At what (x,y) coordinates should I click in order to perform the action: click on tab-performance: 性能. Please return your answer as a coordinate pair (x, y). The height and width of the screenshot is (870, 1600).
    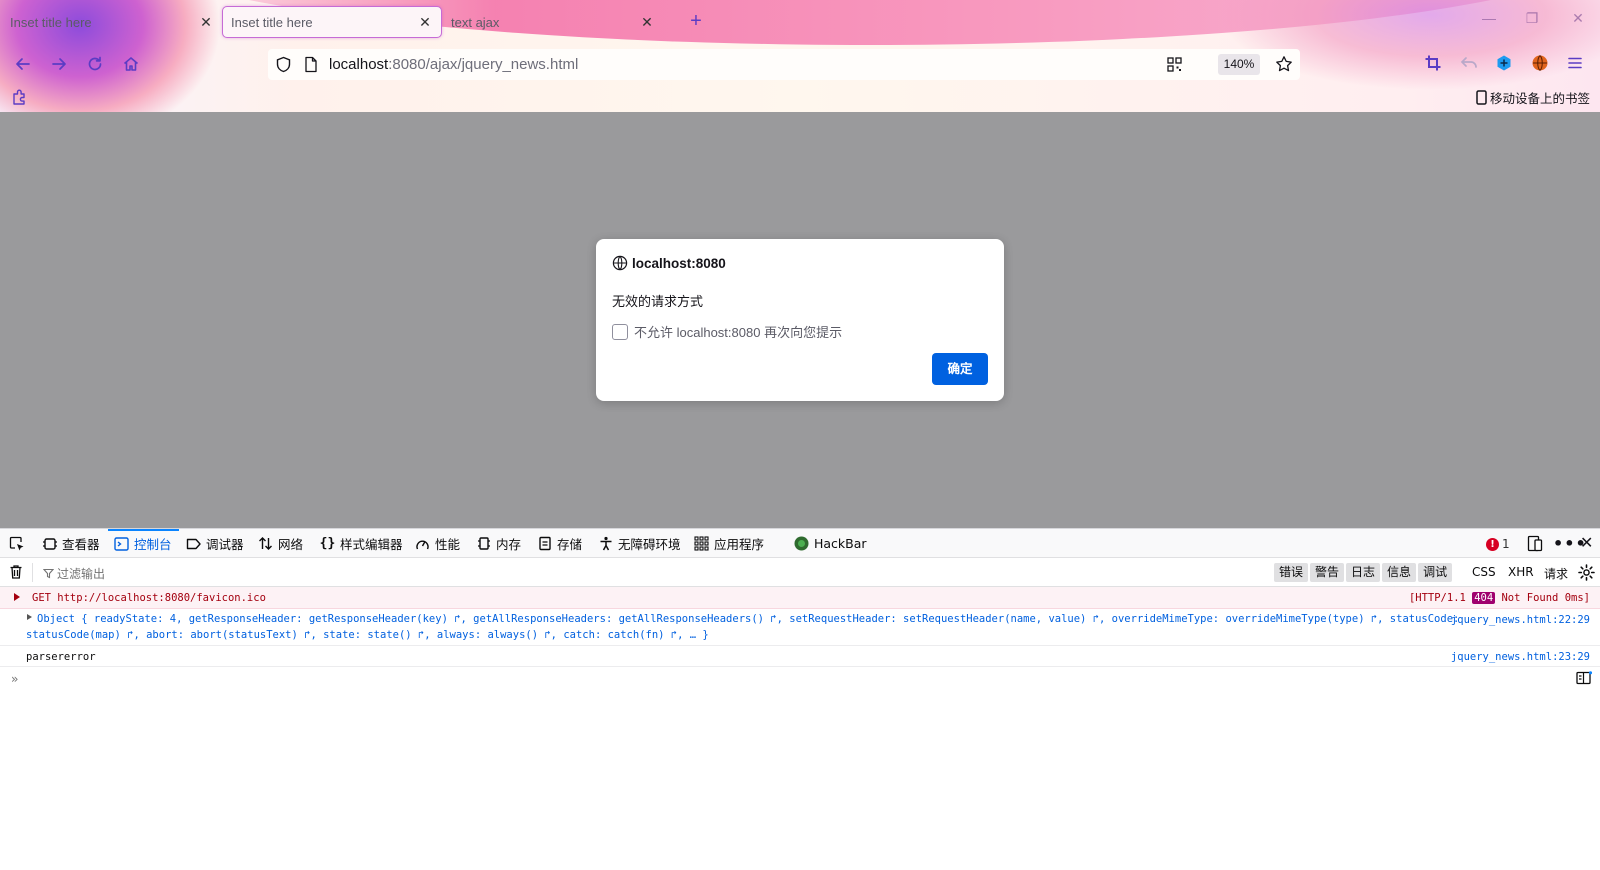
    Looking at the image, I should click on (437, 543).